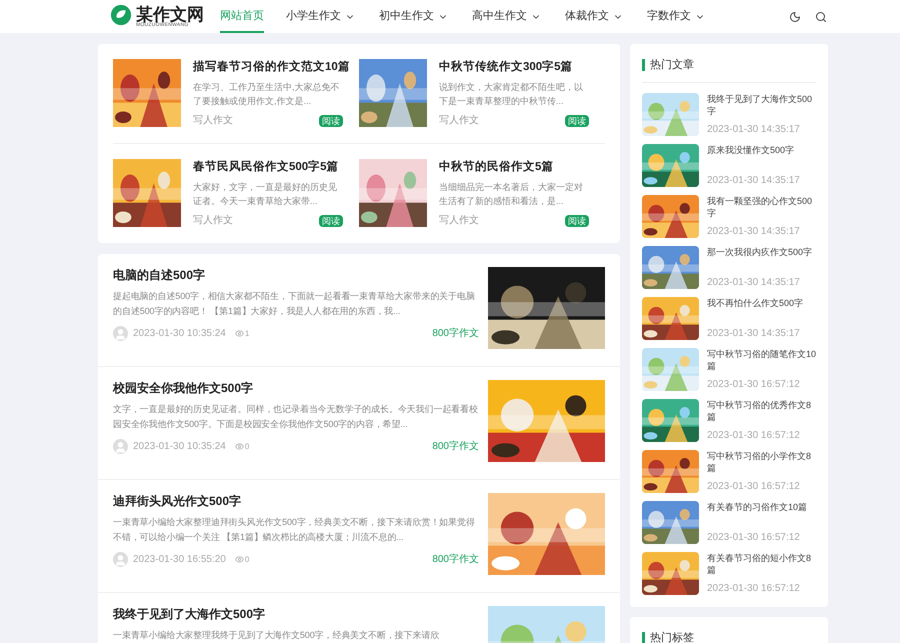  I want to click on hot-article-title: 有关春节的习俗作文10篇, so click(757, 506).